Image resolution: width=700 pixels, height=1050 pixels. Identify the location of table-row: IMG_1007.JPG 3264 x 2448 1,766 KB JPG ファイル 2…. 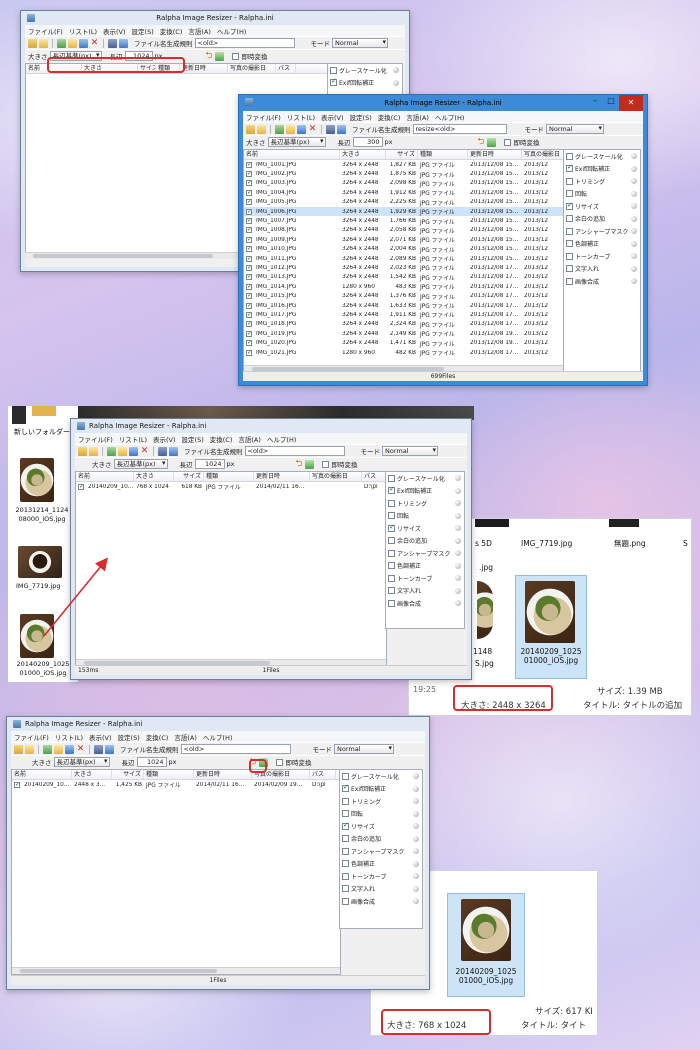
(404, 221).